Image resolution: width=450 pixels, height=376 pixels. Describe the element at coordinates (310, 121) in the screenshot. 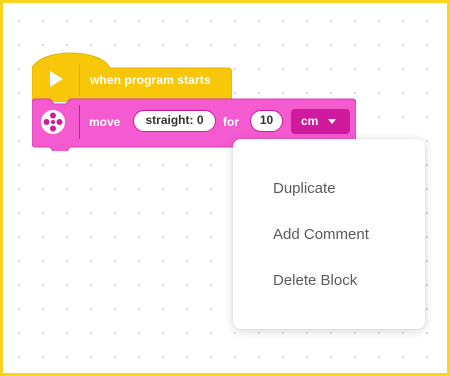

I see `unit-dropdown-value: cm` at that location.